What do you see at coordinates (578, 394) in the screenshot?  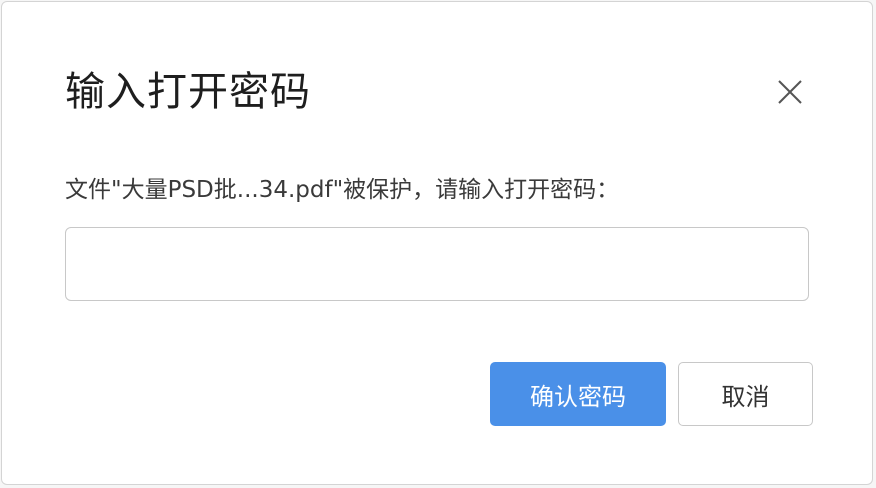 I see `confirm-password-button: 确认密码` at bounding box center [578, 394].